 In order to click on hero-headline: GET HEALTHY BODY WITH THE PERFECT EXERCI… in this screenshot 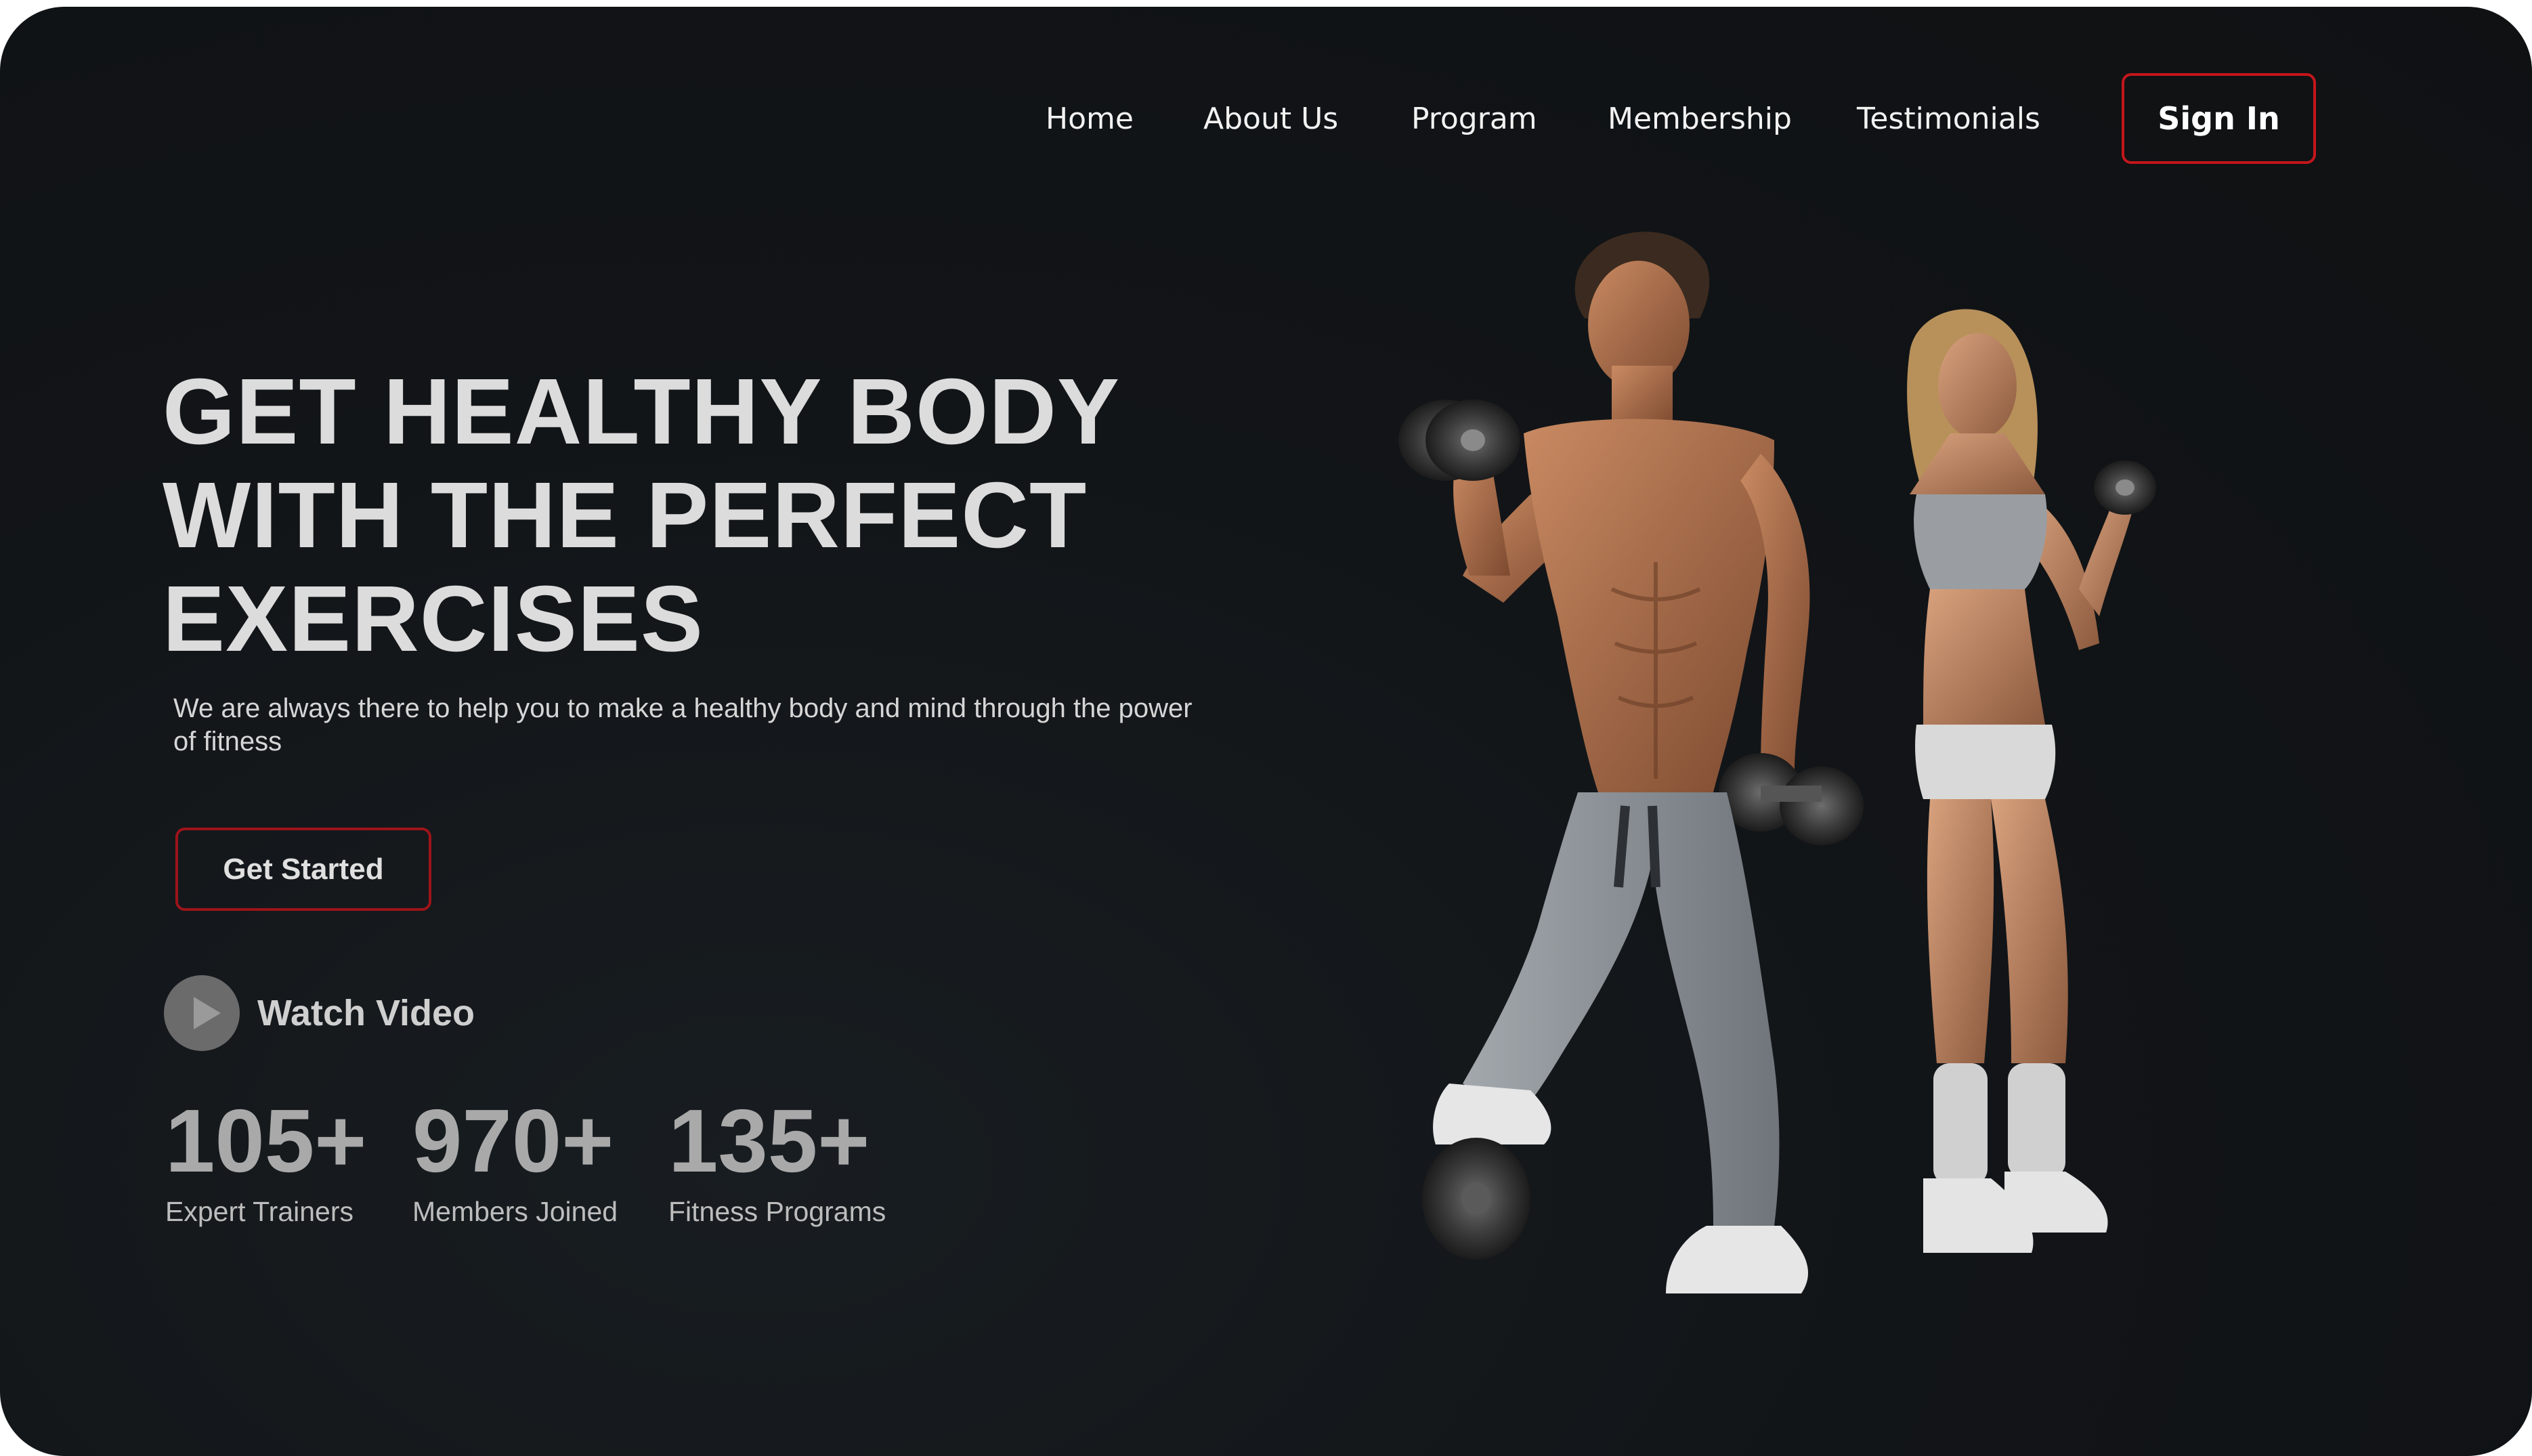, I will do `click(705, 516)`.